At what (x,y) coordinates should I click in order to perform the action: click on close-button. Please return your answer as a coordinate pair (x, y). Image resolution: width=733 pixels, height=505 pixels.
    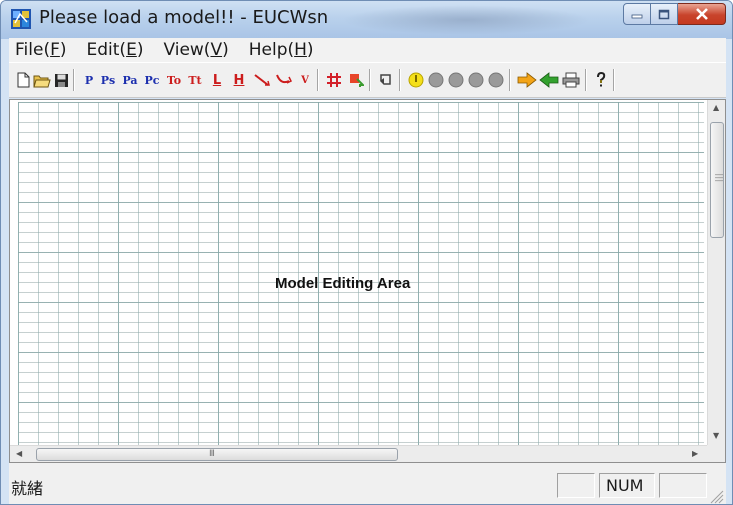
    Looking at the image, I should click on (702, 14).